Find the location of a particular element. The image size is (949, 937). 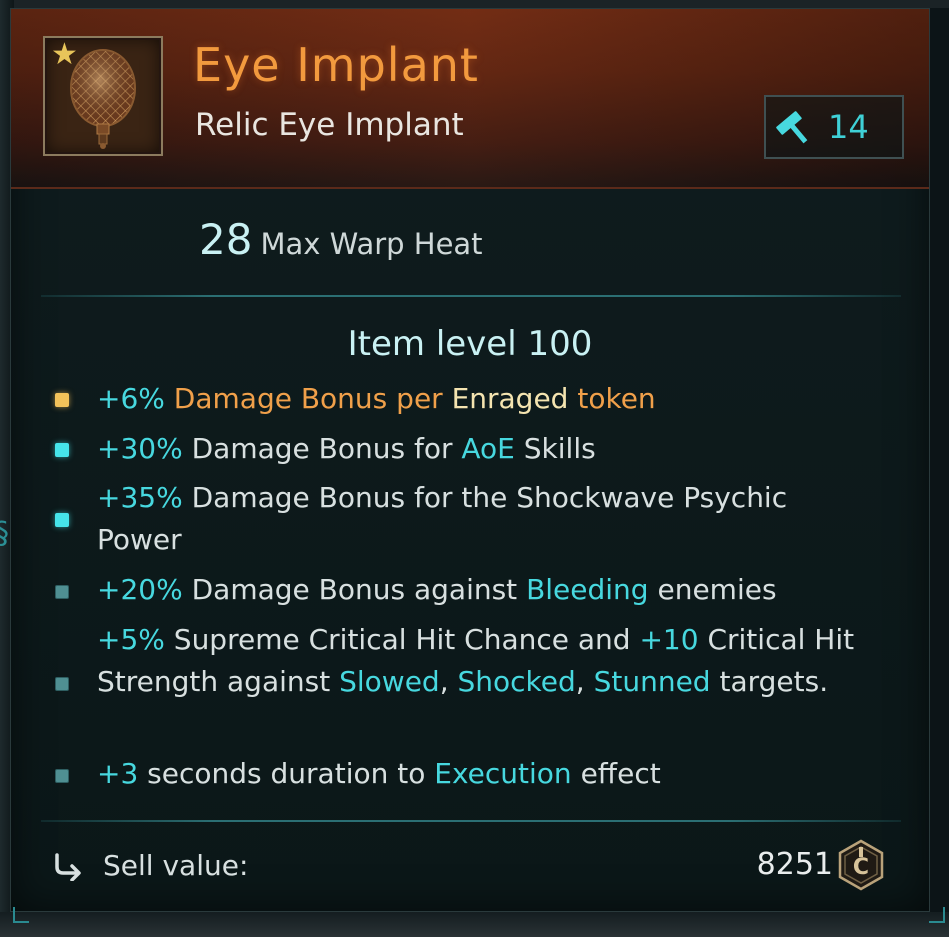

primary-stat-value: 28 is located at coordinates (226, 239).